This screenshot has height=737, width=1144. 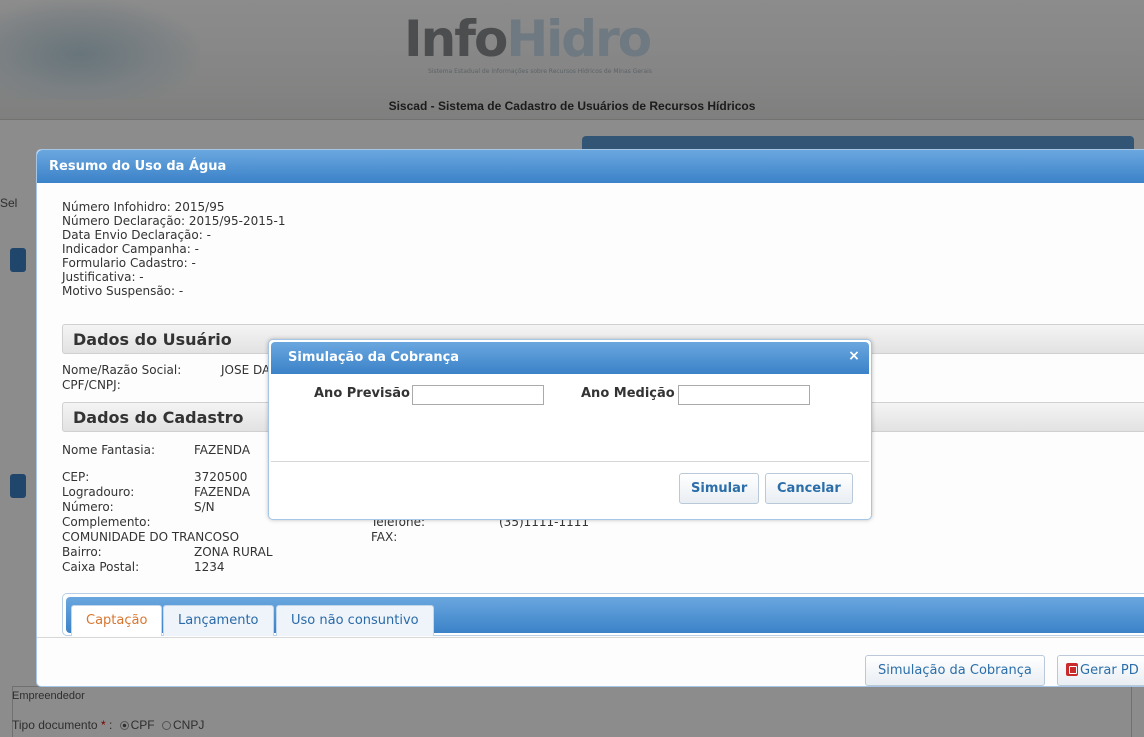 I want to click on cep-label: CEP:, so click(x=76, y=477).